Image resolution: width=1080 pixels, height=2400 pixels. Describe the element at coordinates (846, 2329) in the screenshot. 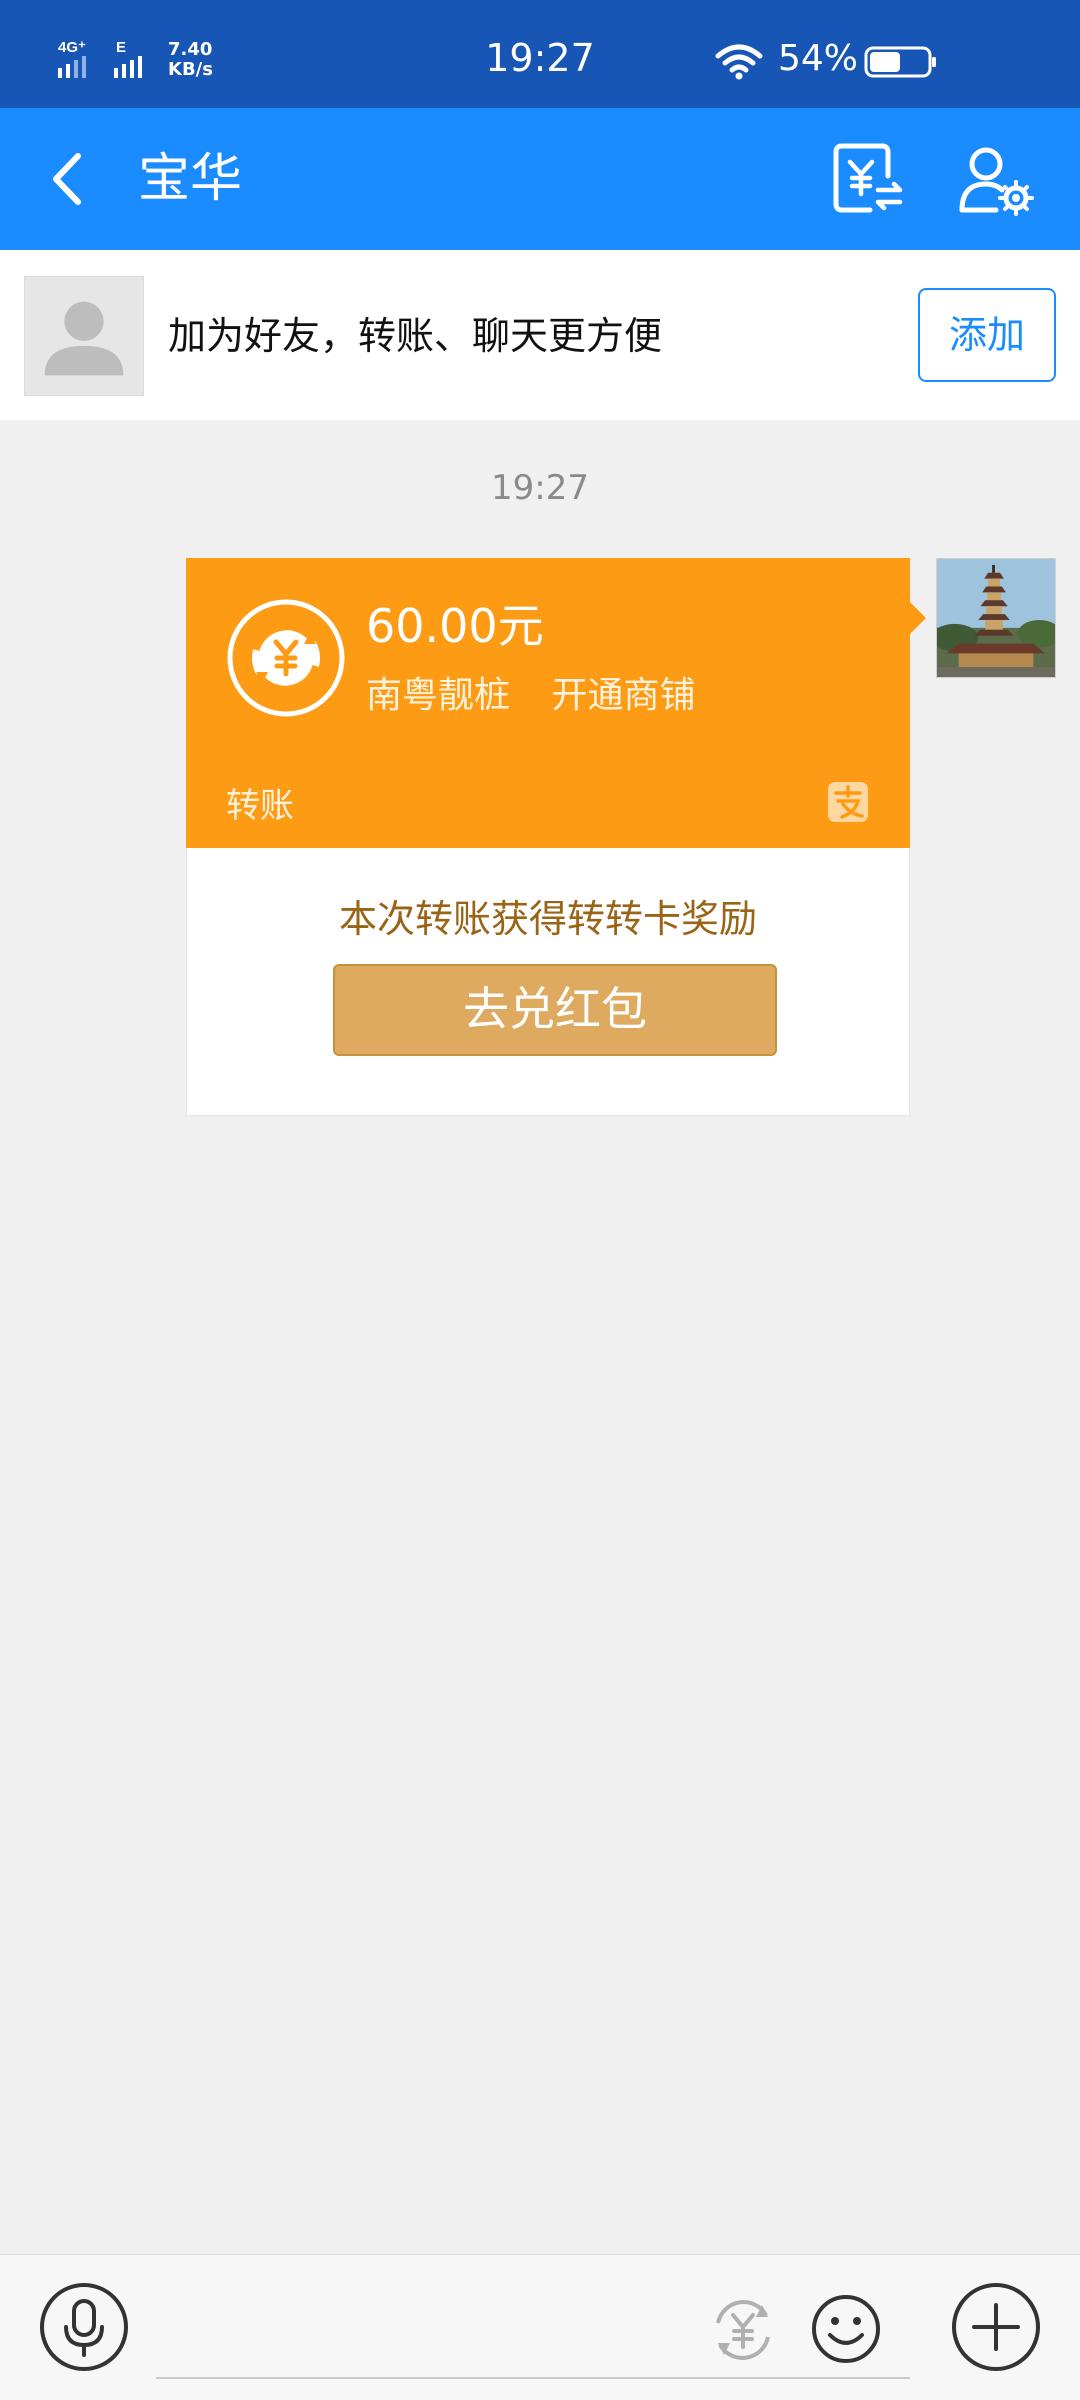

I see `emoji-icon` at that location.